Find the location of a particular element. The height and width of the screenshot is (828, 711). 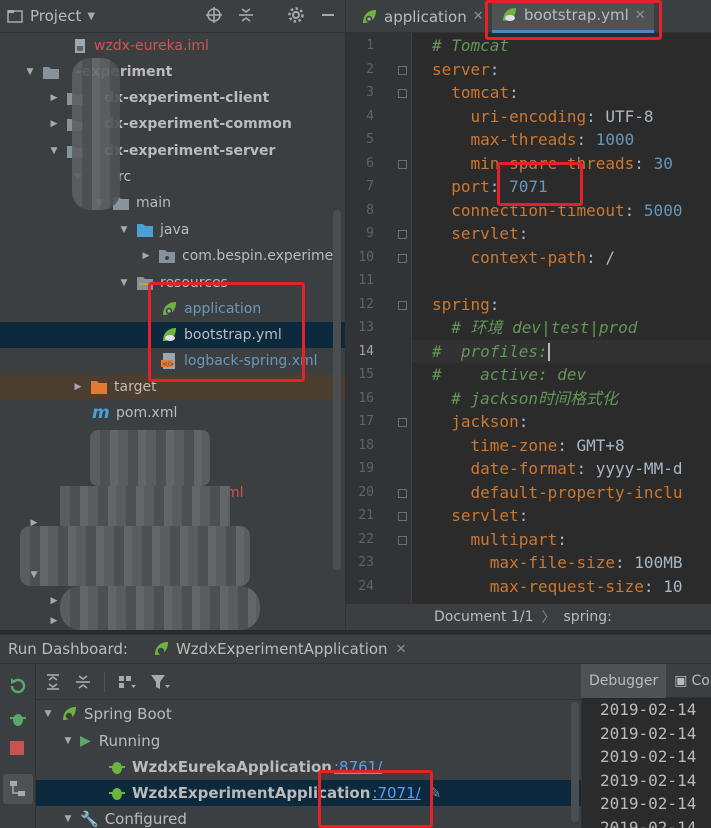

code-token: # 环境 dev|test|prod is located at coordinates (544, 327).